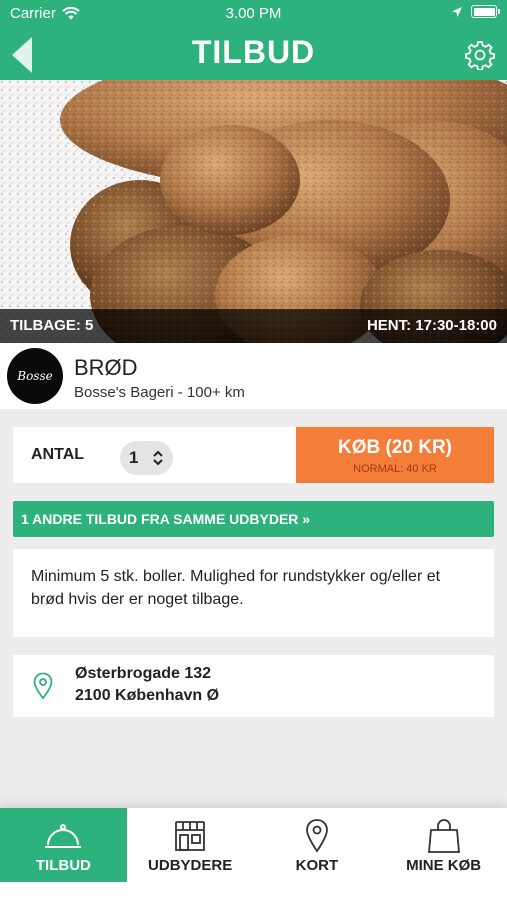  I want to click on buy-label: KØB (20 KR), so click(394, 447).